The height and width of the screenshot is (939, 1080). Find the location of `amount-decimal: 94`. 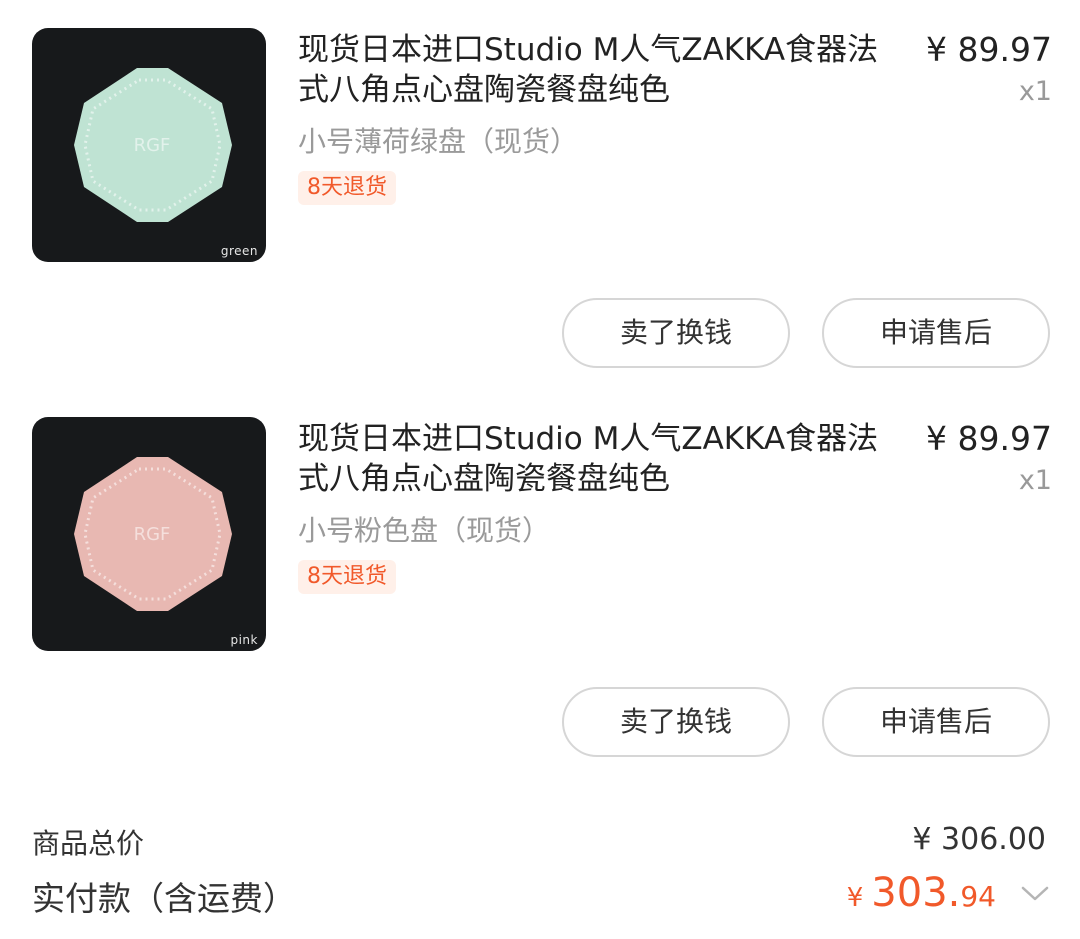

amount-decimal: 94 is located at coordinates (978, 896).